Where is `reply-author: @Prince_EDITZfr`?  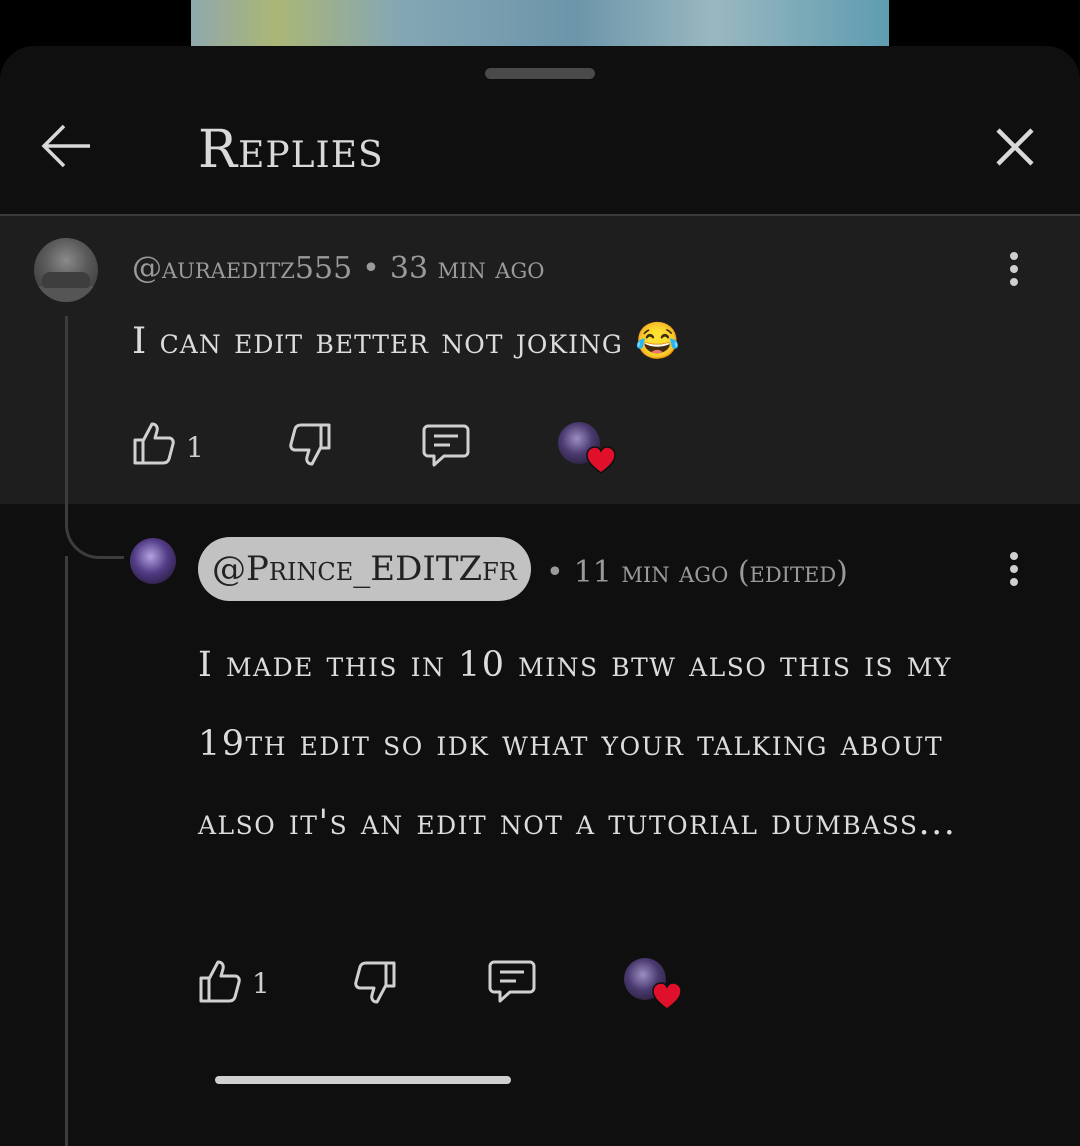
reply-author: @Prince_EDITZfr is located at coordinates (364, 569).